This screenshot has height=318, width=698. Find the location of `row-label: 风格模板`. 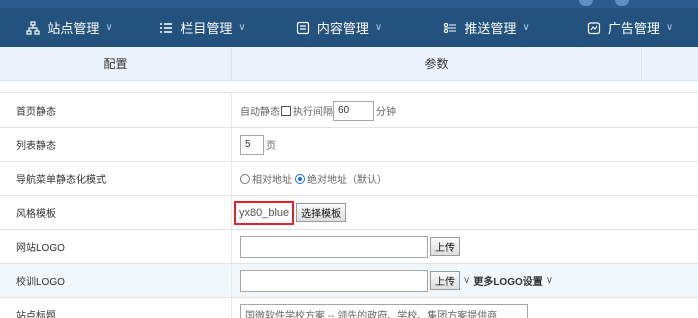

row-label: 风格模板 is located at coordinates (116, 212).